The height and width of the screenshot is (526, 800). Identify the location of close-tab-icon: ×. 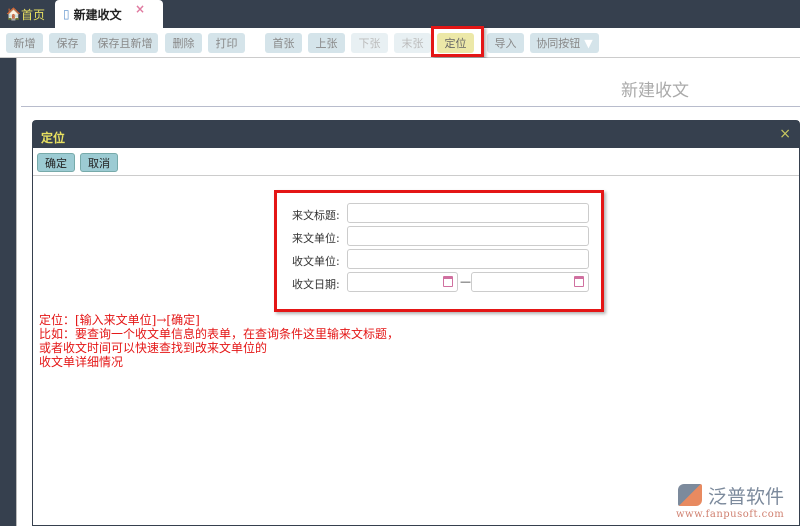
(140, 9).